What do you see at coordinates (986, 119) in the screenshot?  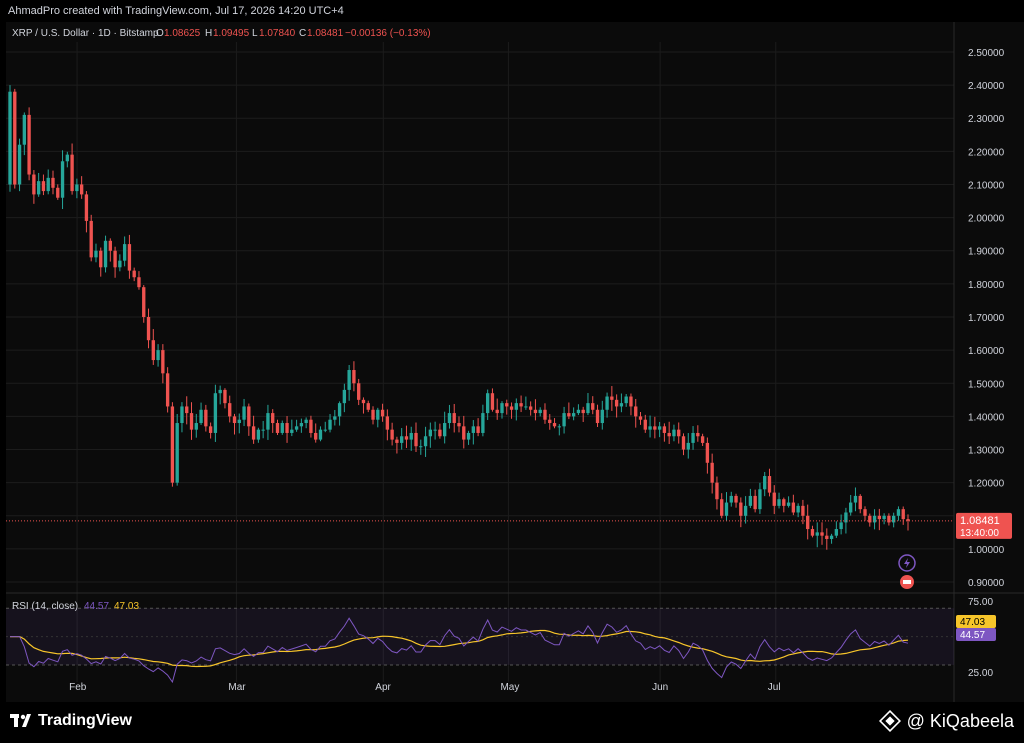 I see `price-axis-tick: 2.30000` at bounding box center [986, 119].